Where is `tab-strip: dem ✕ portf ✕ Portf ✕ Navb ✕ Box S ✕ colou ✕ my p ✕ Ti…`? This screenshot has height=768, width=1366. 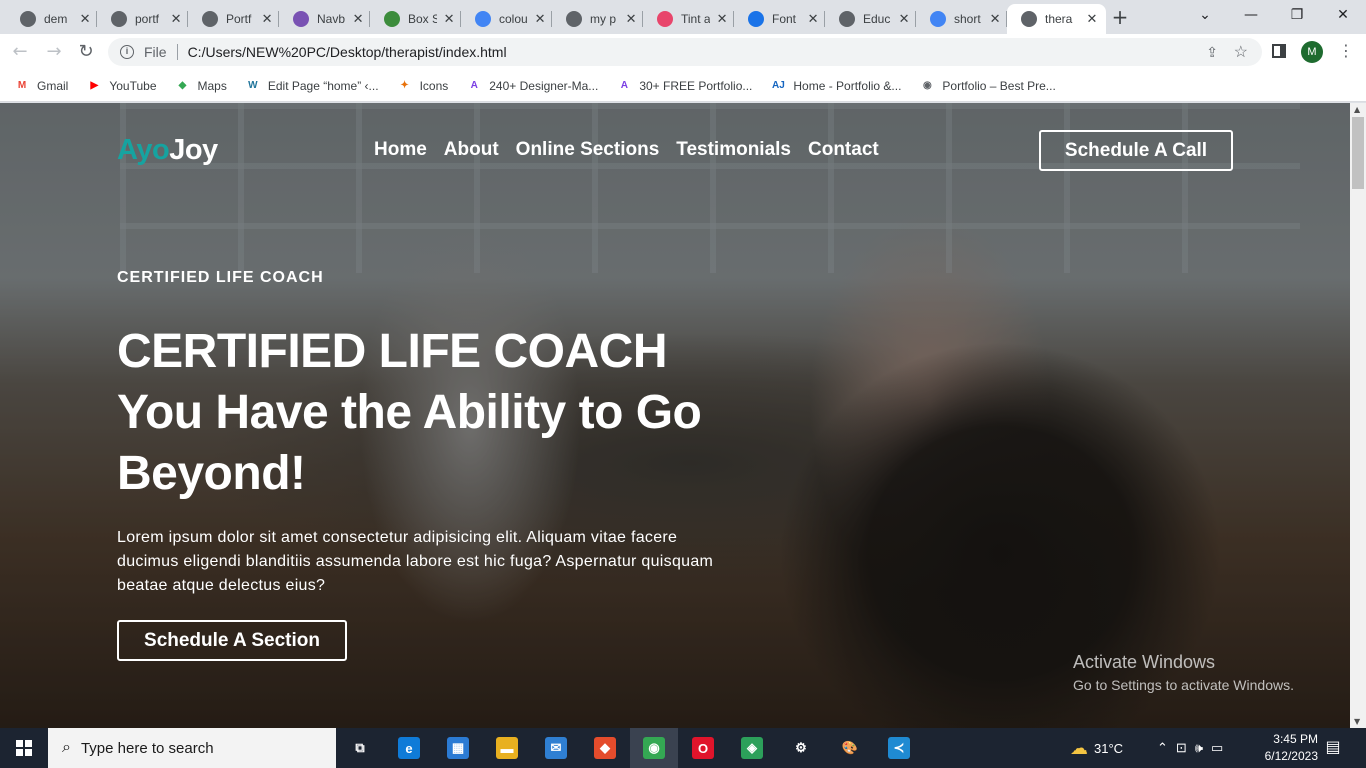 tab-strip: dem ✕ portf ✕ Portf ✕ Navb ✕ Box S ✕ colou ✕ my p ✕ Ti… is located at coordinates (683, 17).